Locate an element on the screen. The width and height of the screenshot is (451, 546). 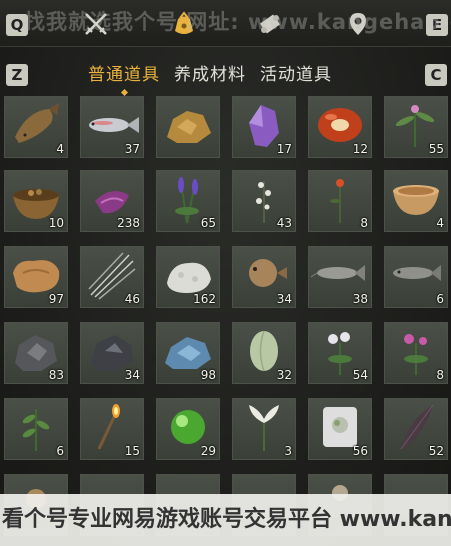
item-quantity: 238 is located at coordinates (128, 223).